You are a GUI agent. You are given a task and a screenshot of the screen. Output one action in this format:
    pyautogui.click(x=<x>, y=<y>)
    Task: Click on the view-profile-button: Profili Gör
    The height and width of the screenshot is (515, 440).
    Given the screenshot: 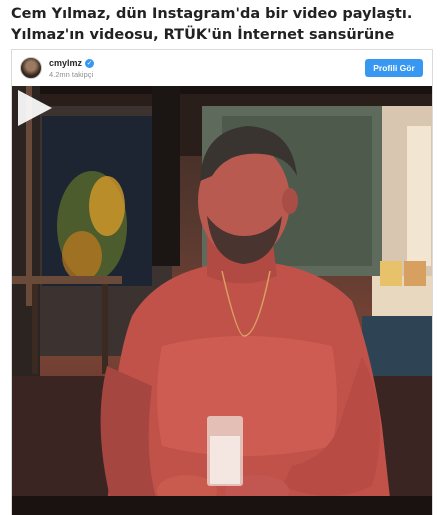 What is the action you would take?
    pyautogui.click(x=394, y=68)
    